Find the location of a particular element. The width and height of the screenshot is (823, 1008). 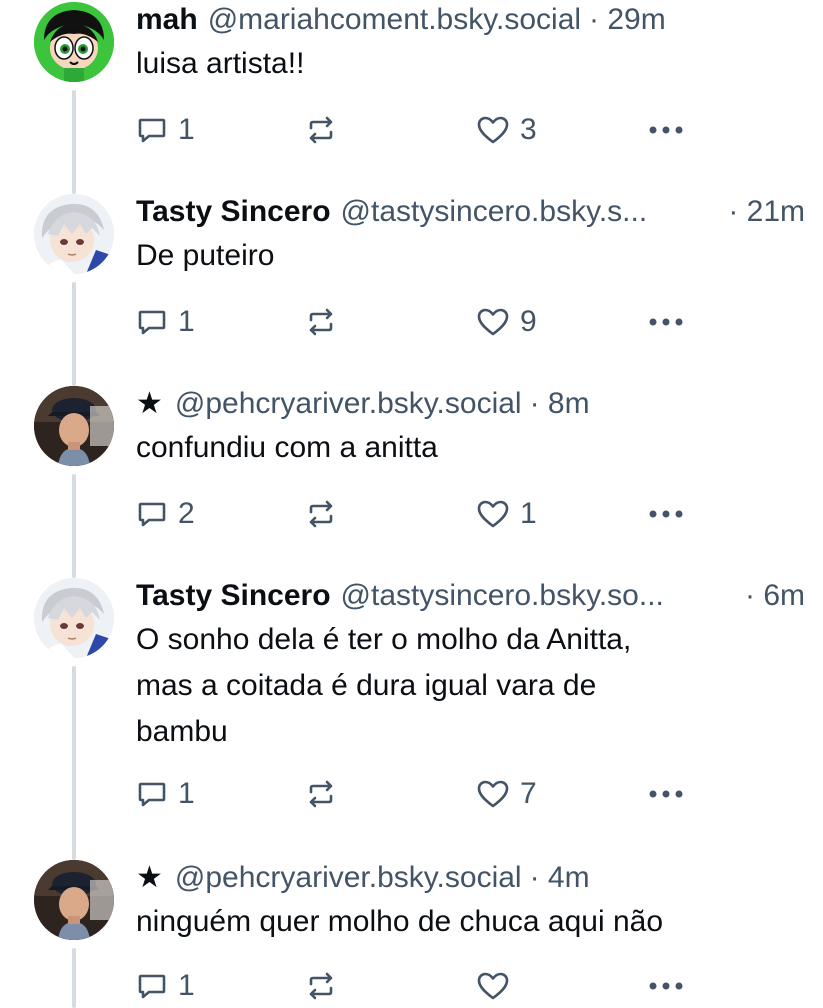

post-header: mah @mariahcoment.bsky.social · 29m is located at coordinates (470, 20).